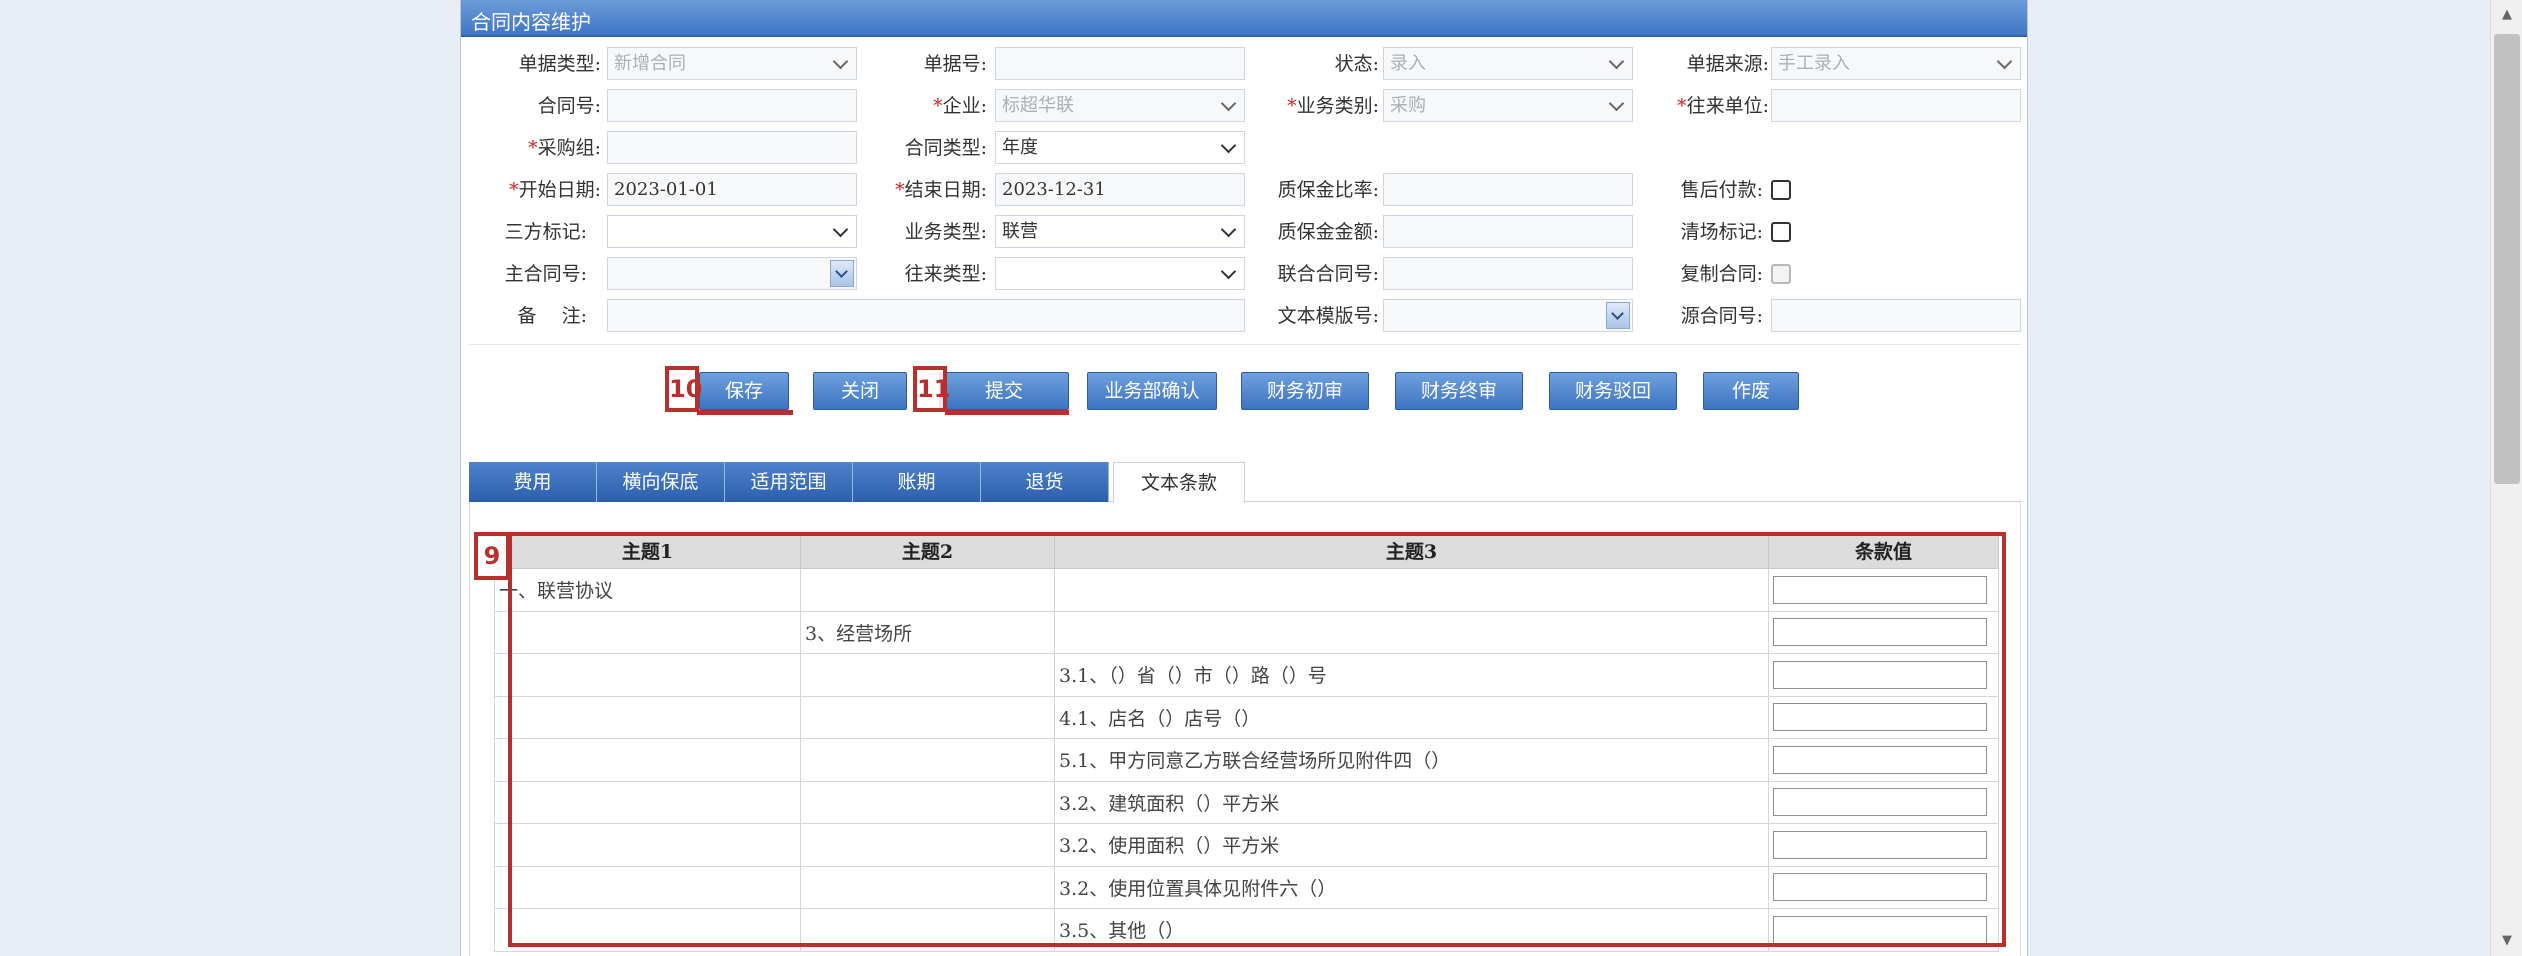  What do you see at coordinates (732, 105) in the screenshot?
I see `contract-no-field` at bounding box center [732, 105].